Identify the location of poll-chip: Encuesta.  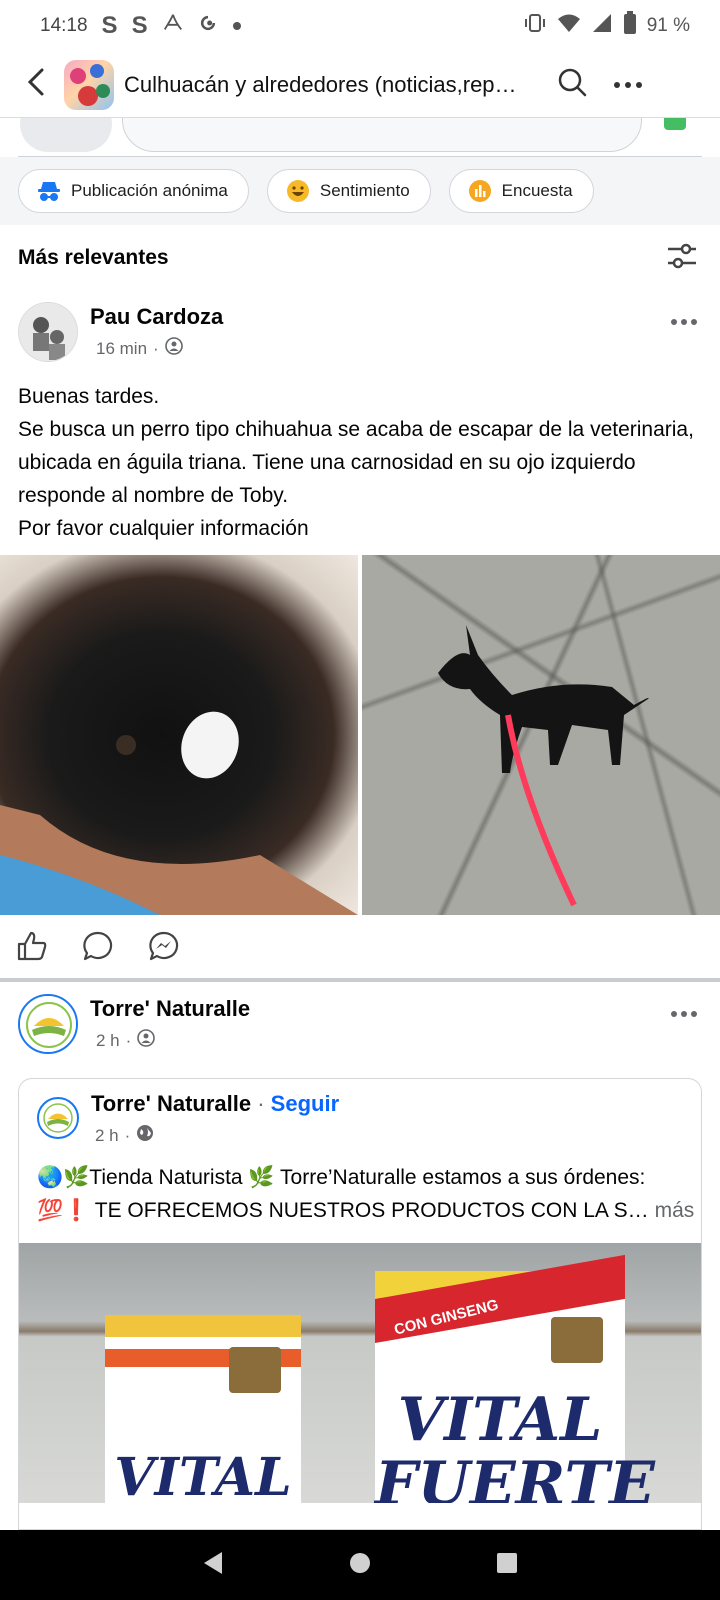
(521, 191).